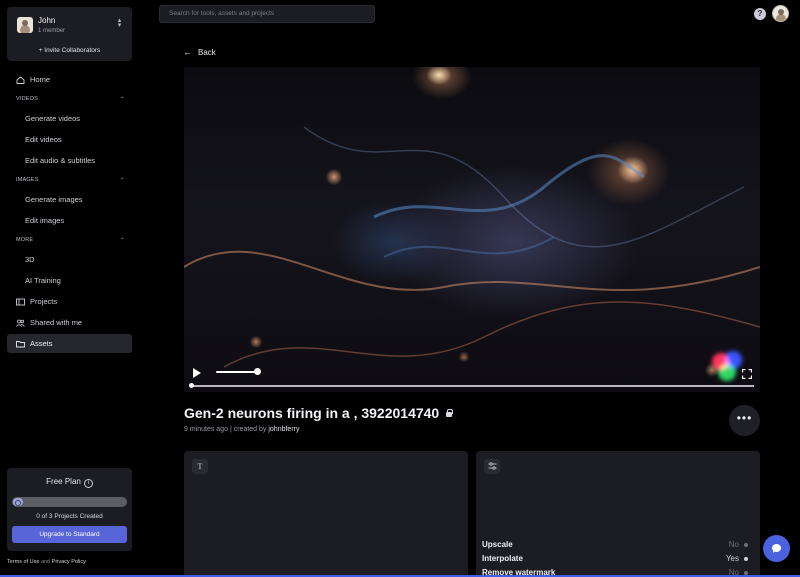 The image size is (800, 577). What do you see at coordinates (618, 546) in the screenshot?
I see `setting-upscale: Upscale No` at bounding box center [618, 546].